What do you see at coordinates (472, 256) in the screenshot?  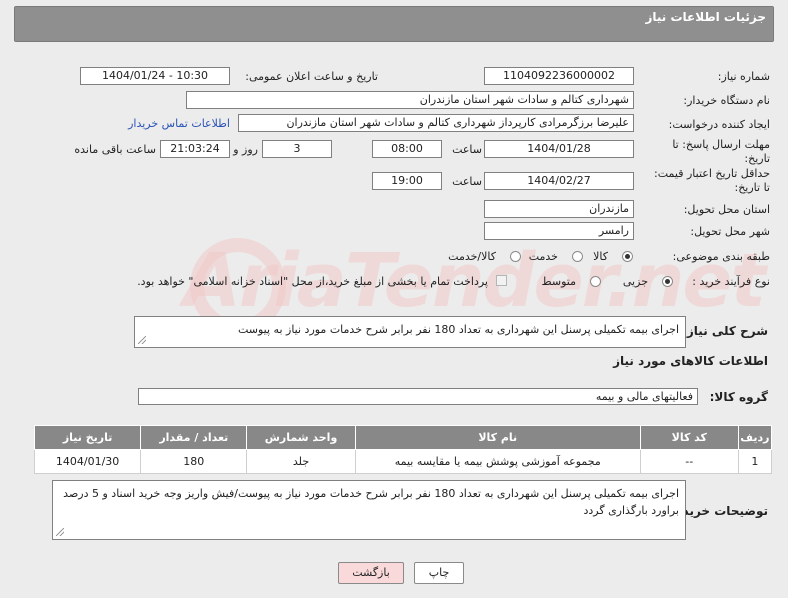 I see `category-option-goods-service: کالا/خدمت` at bounding box center [472, 256].